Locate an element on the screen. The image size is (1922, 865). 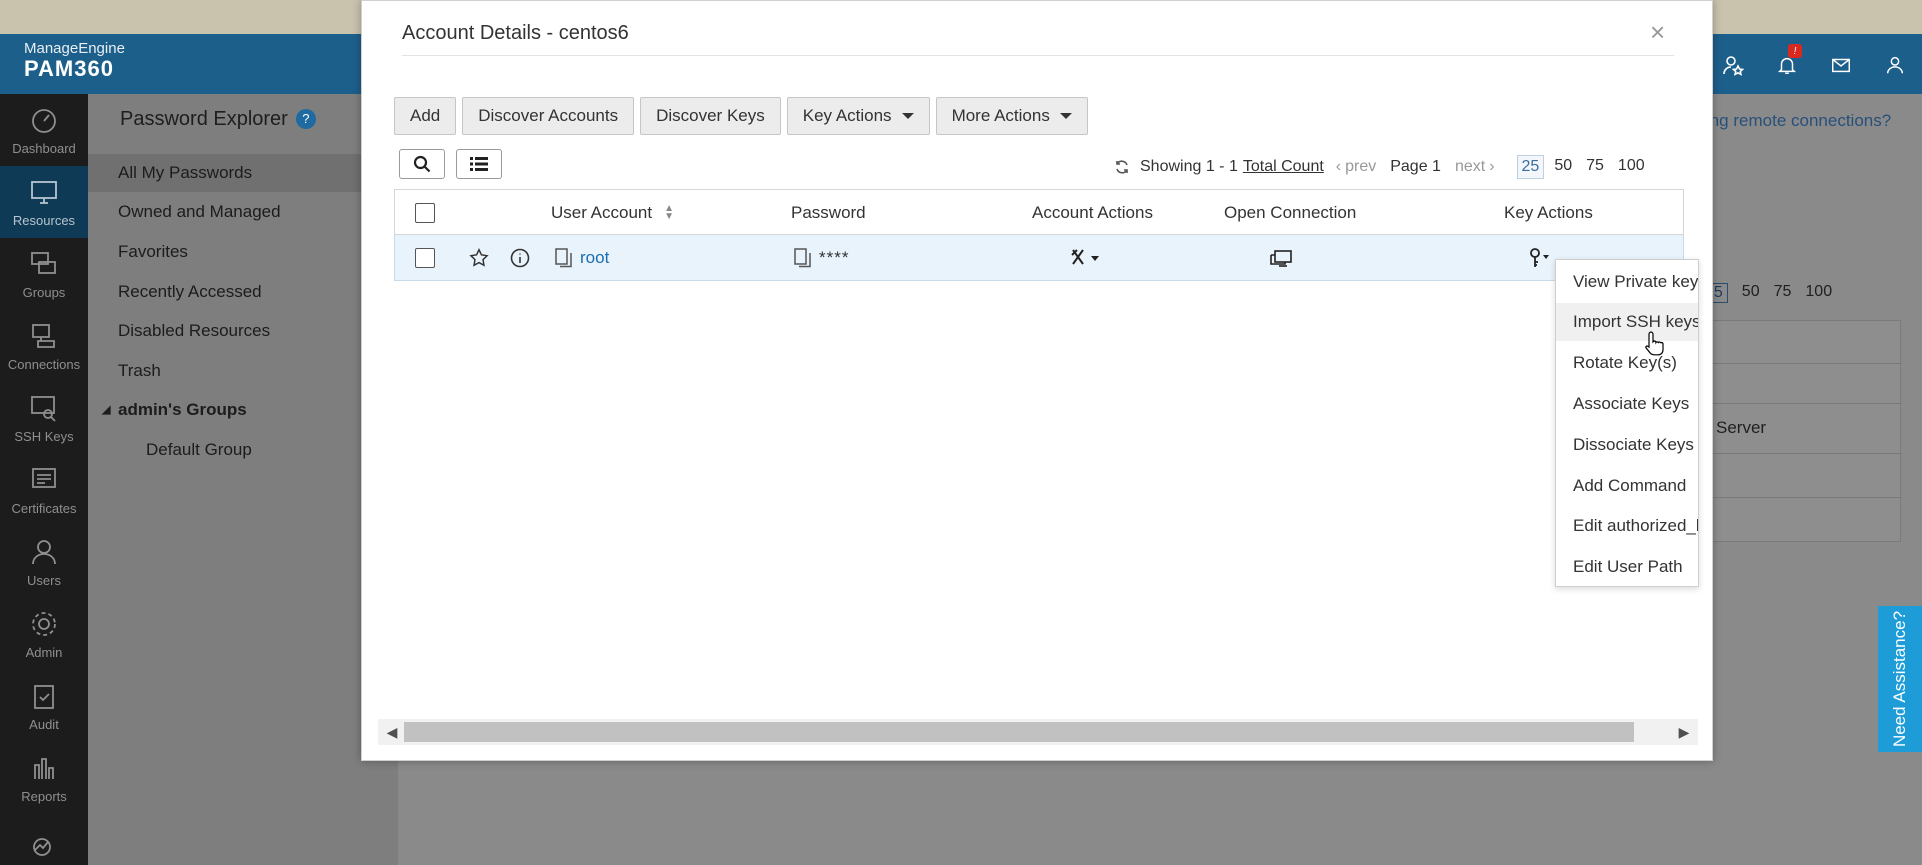
sort-icon: ▲ ▼ is located at coordinates (669, 213).